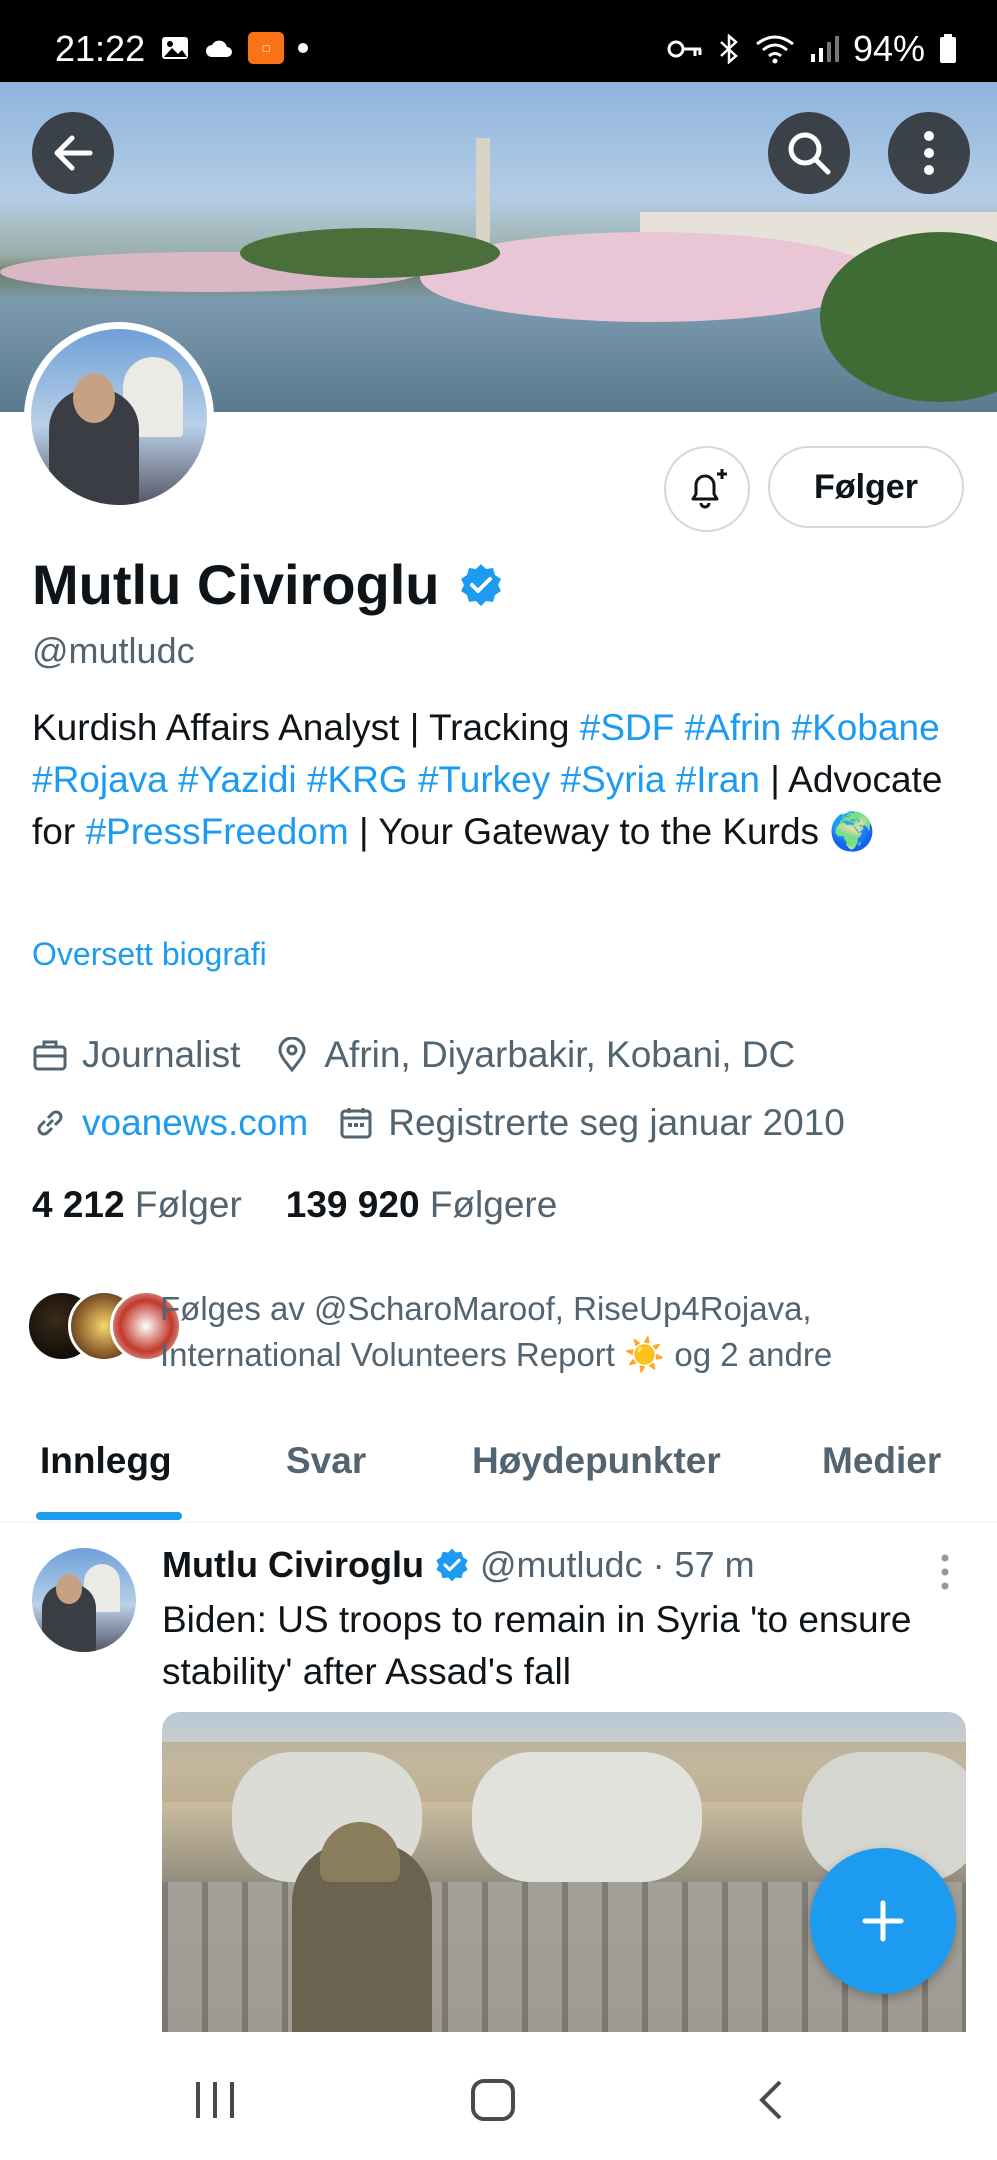 This screenshot has width=997, height=2160. I want to click on battery-icon, so click(948, 48).